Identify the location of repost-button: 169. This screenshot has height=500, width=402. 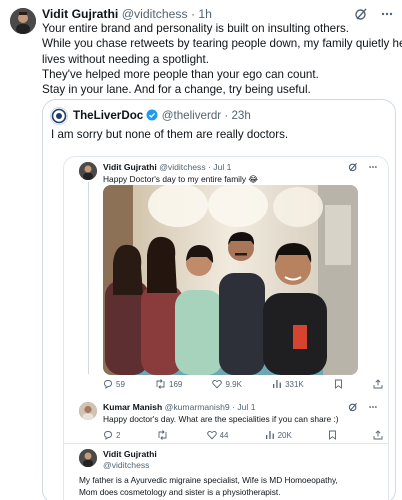
(168, 384).